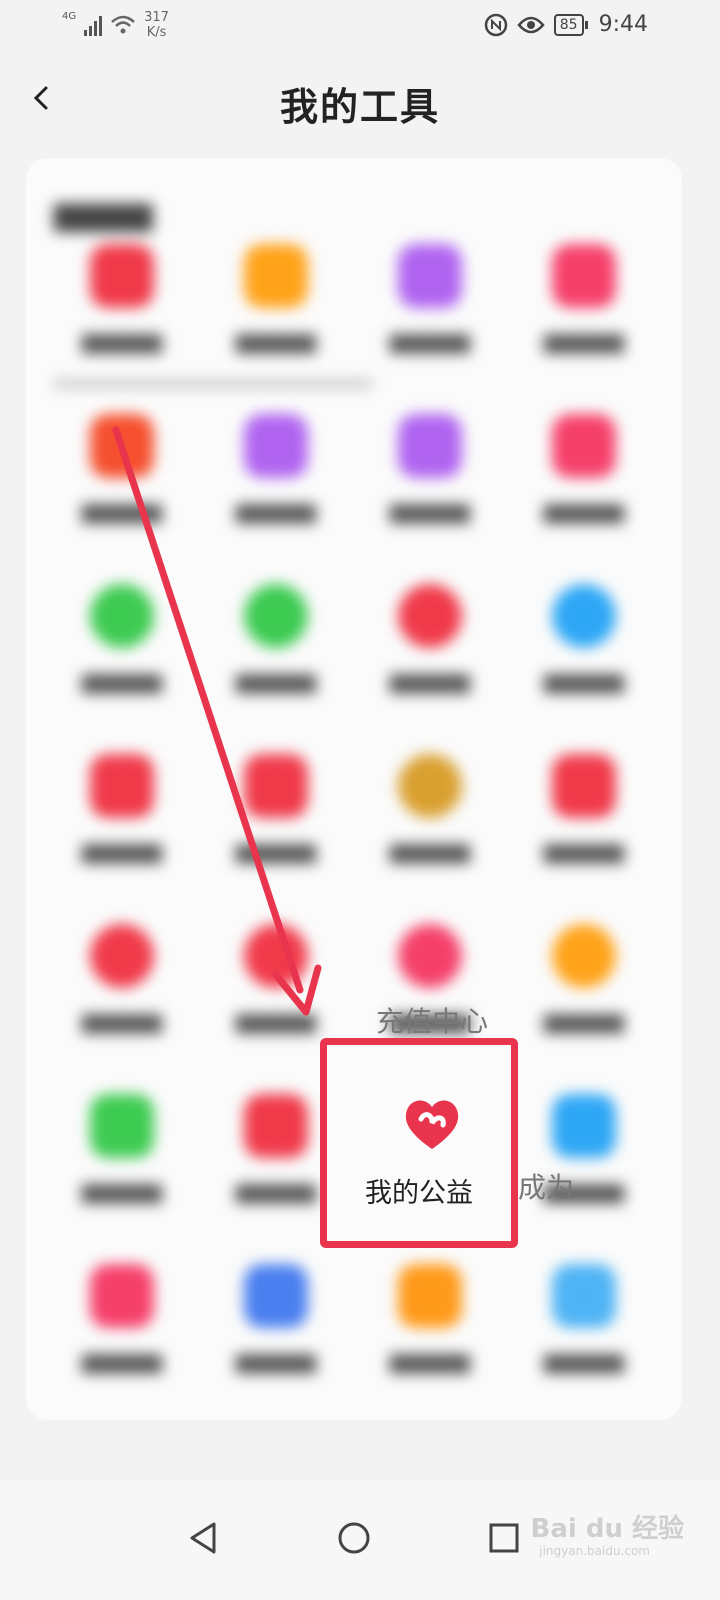 The image size is (720, 1600). I want to click on watermark-sub: jingyan.baidu.com, so click(594, 1551).